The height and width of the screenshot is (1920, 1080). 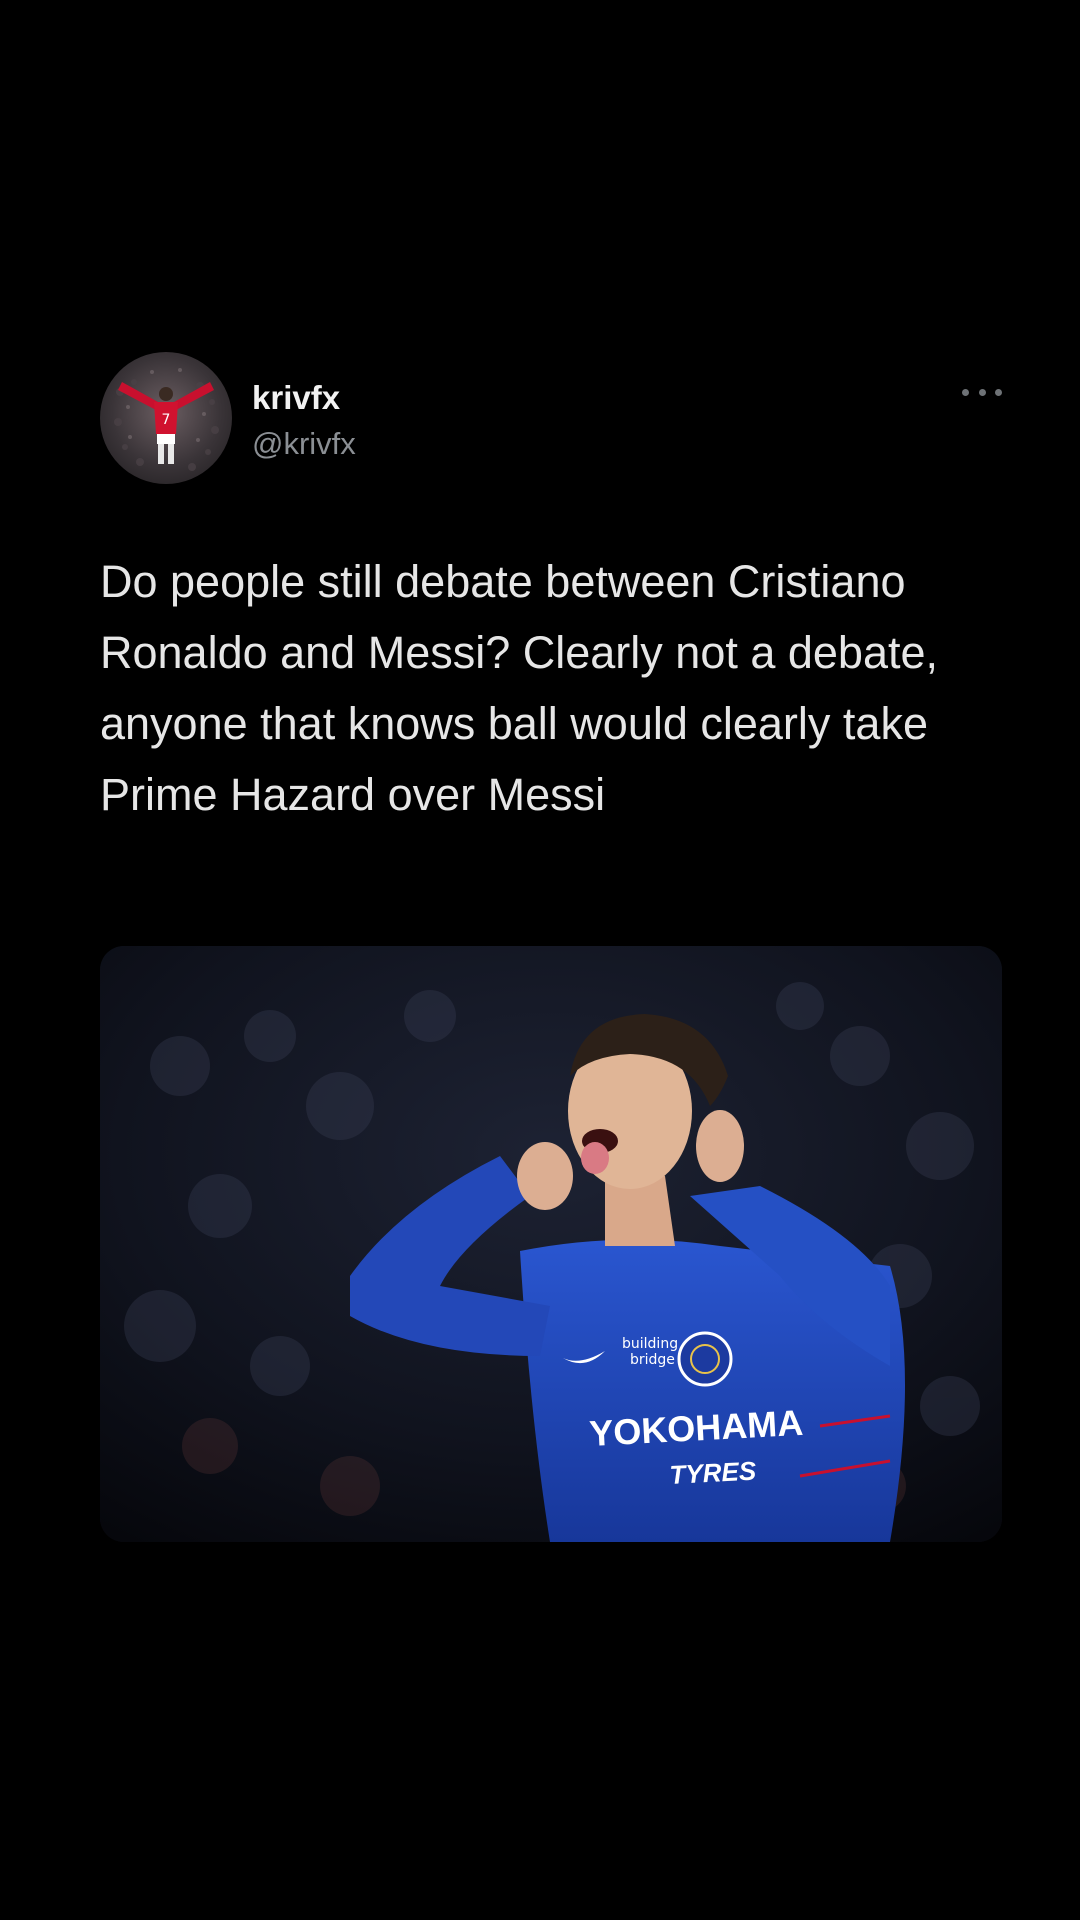 What do you see at coordinates (652, 1360) in the screenshot?
I see `sleeve-text-line2: bridge` at bounding box center [652, 1360].